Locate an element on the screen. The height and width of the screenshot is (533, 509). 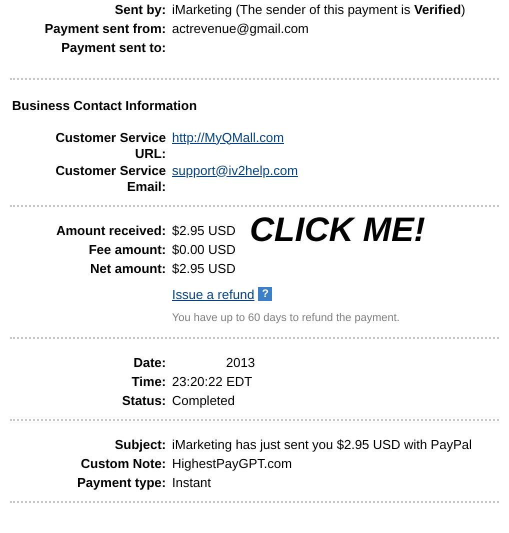
field-label: Payment sent from: is located at coordinates (105, 29).